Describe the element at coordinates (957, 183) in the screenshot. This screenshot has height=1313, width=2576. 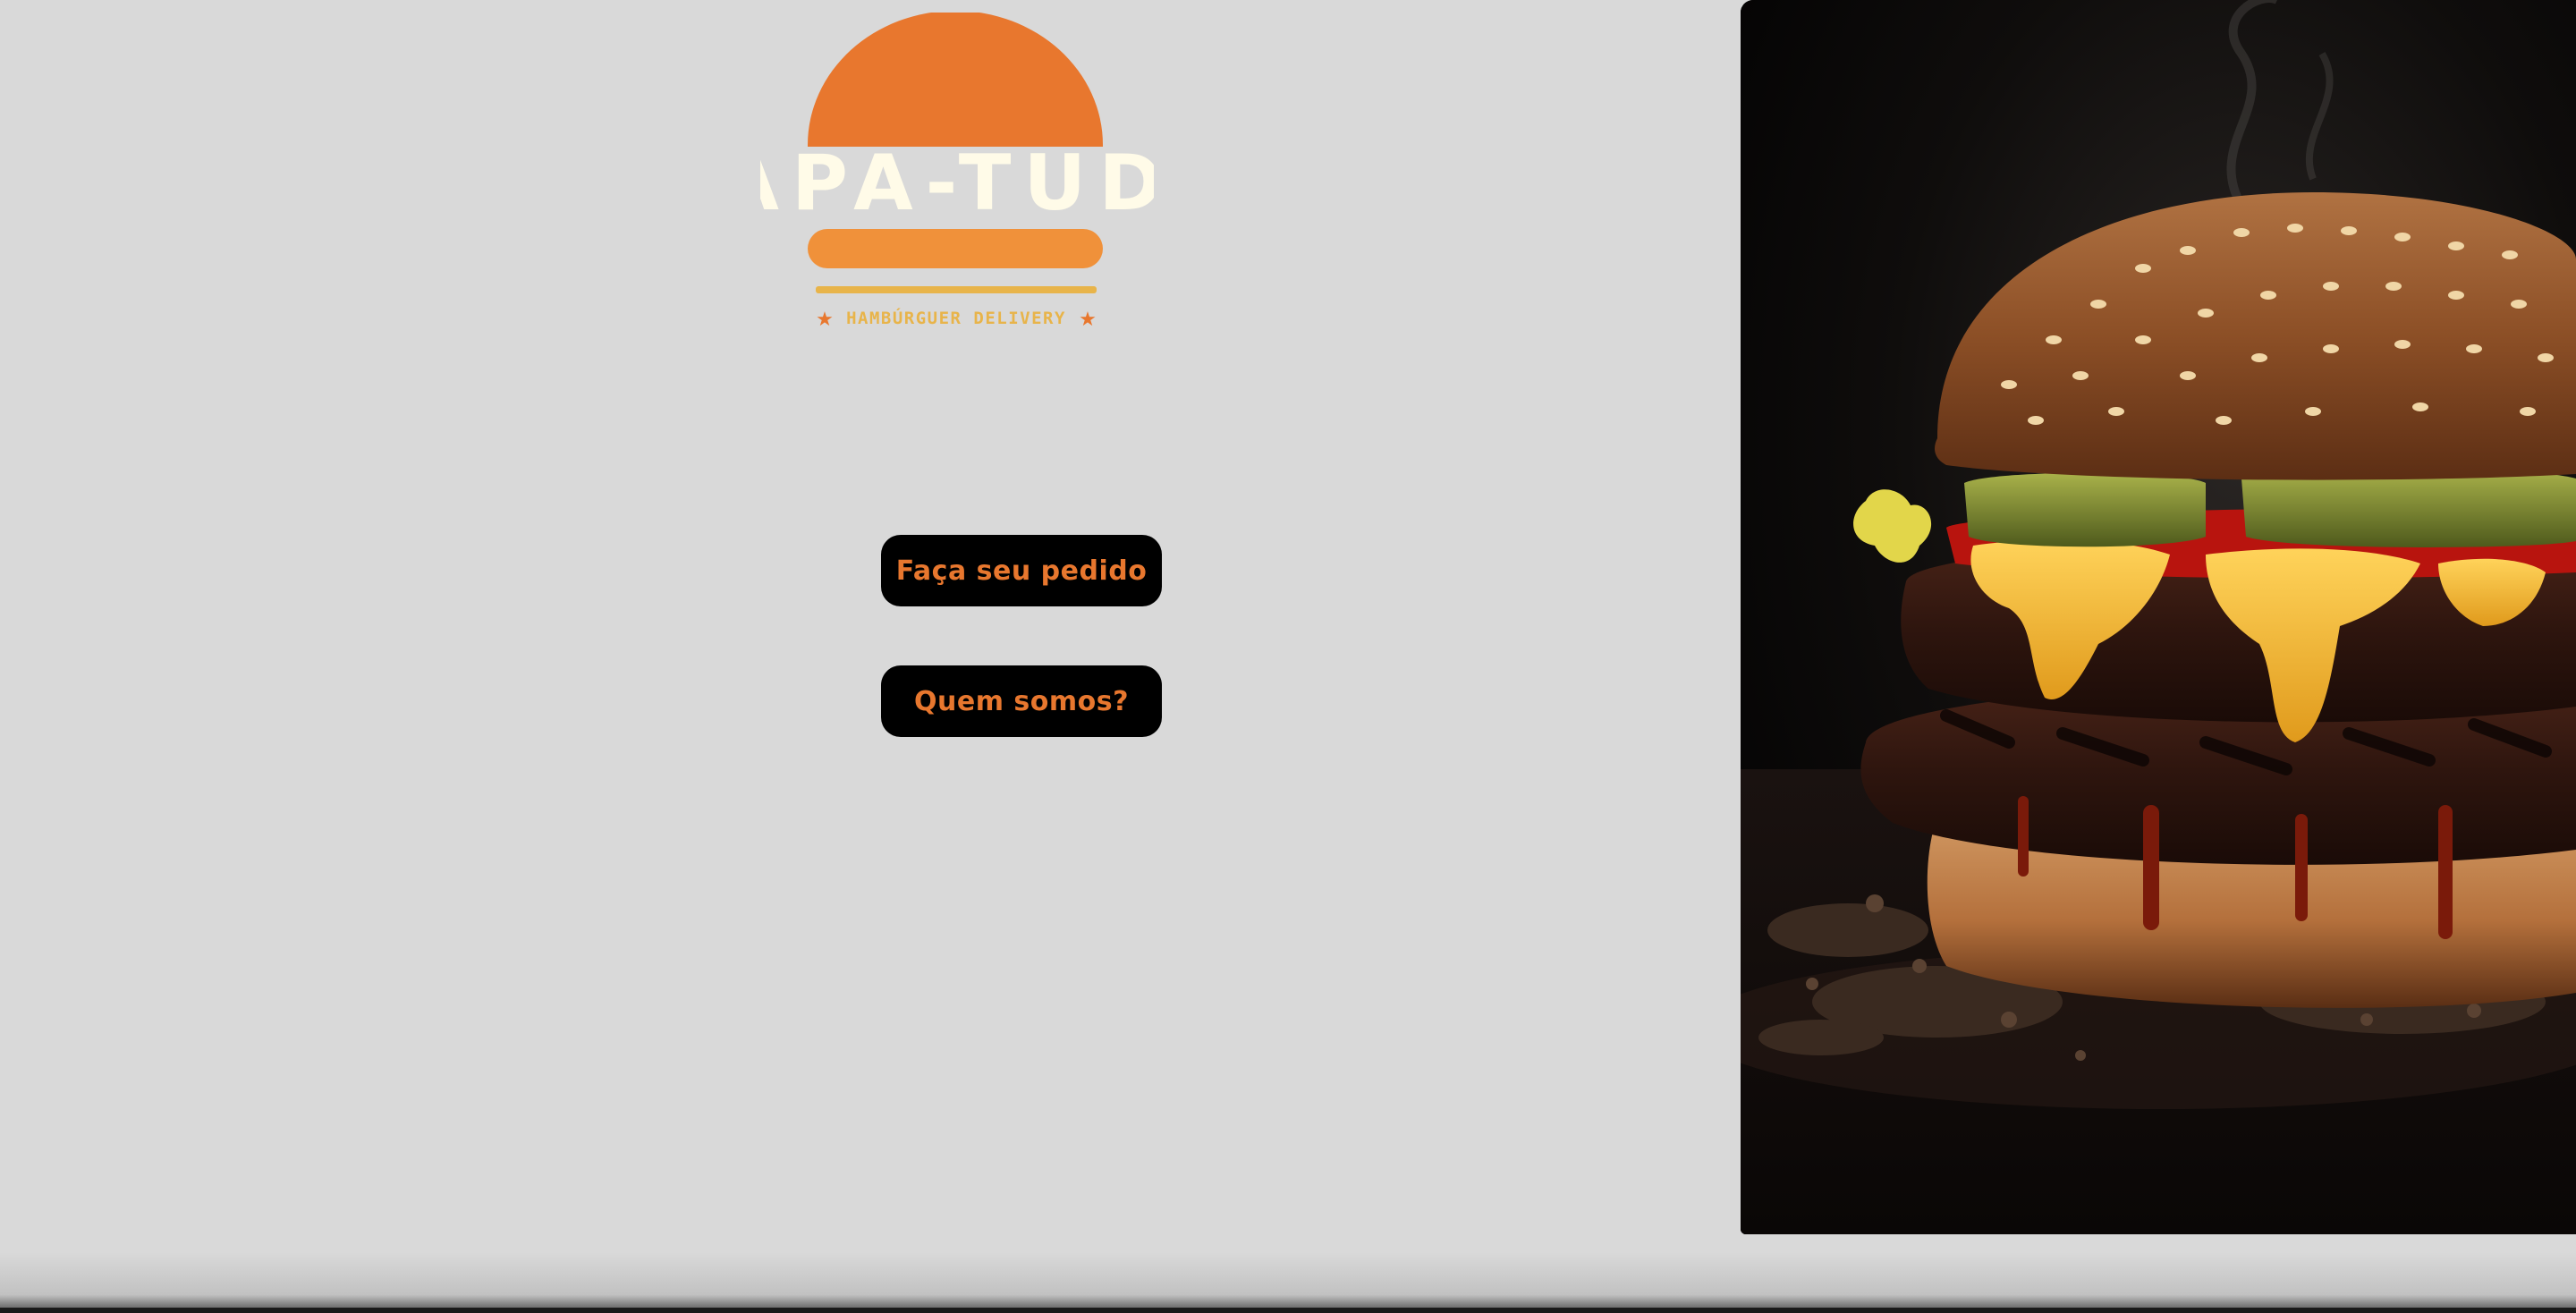
I see `brand-name: PAPA-TUDO` at that location.